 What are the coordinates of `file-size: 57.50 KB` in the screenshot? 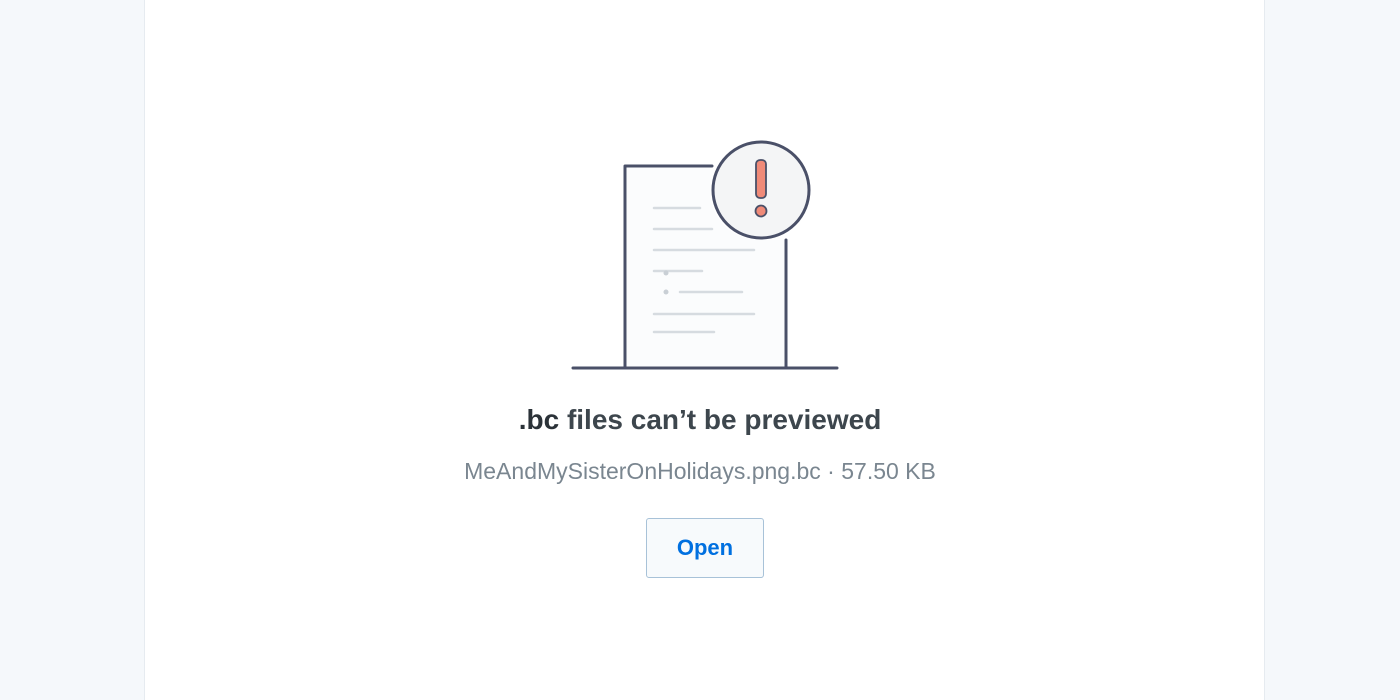 It's located at (888, 471).